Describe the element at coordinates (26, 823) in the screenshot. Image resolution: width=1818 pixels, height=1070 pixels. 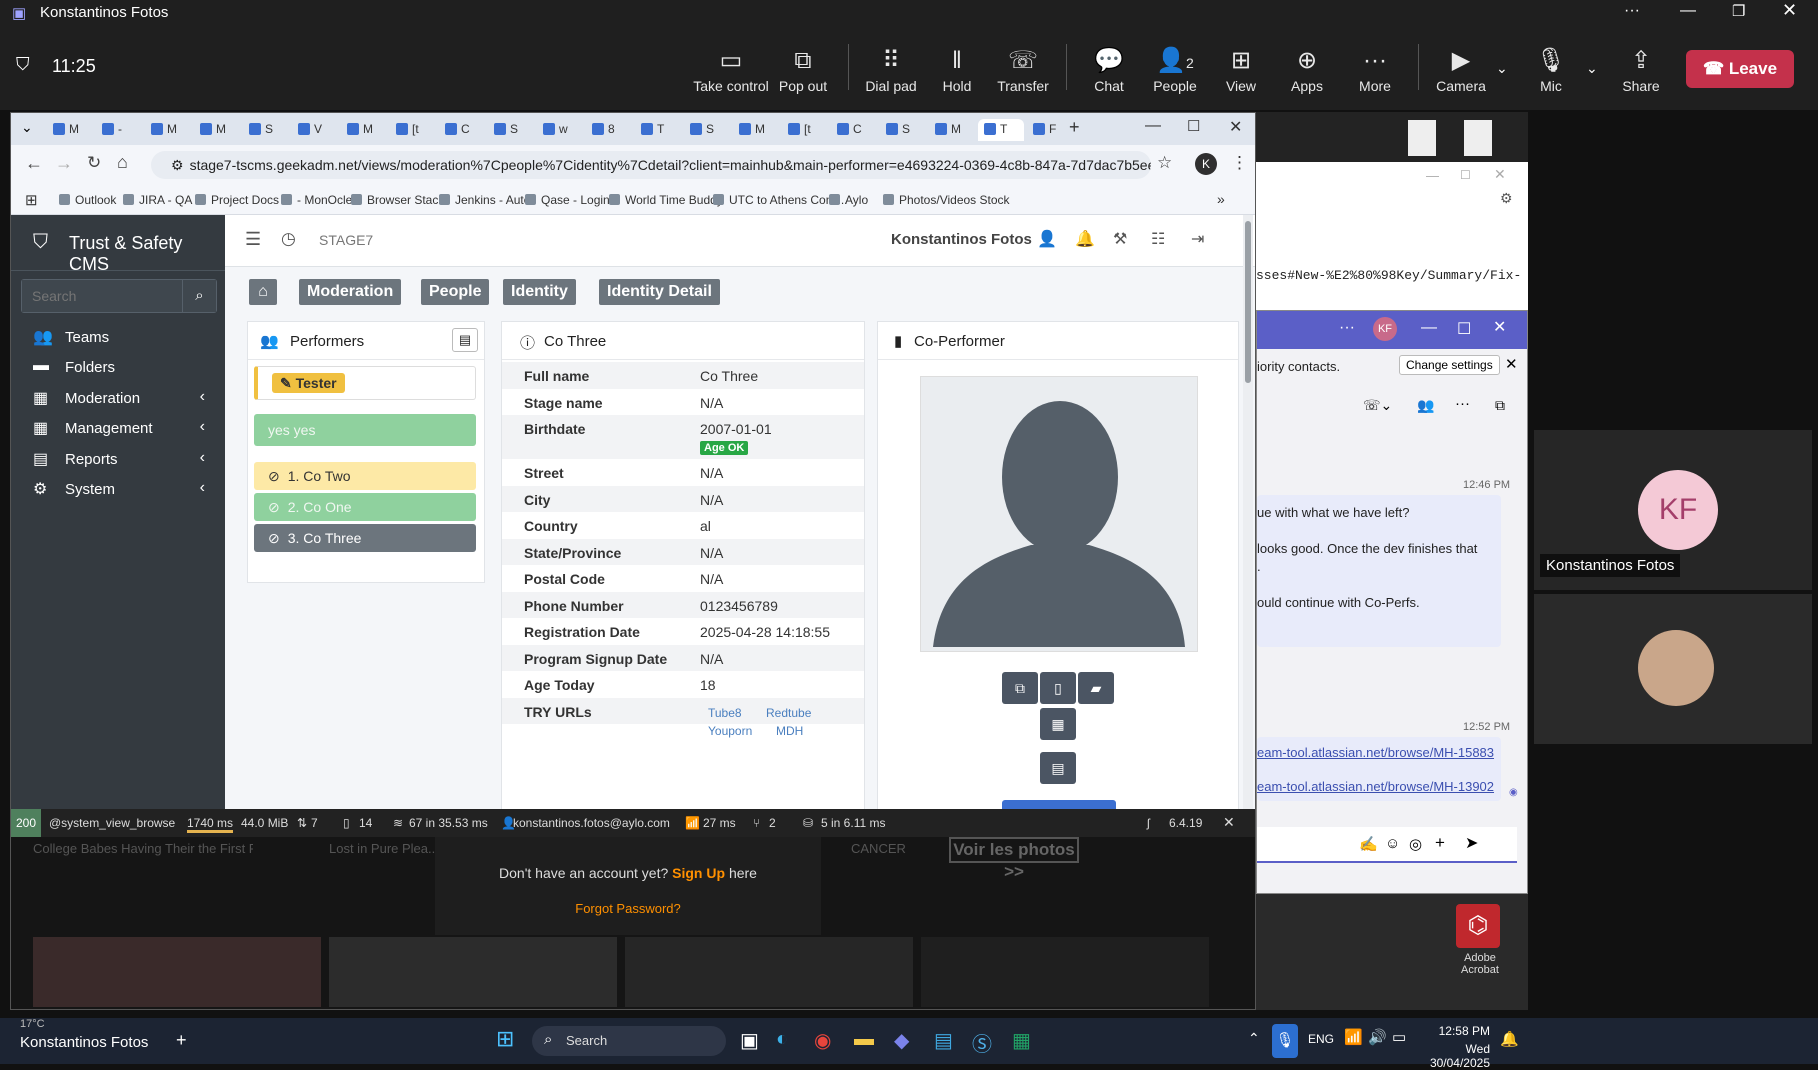
I see `status-code: 200` at that location.